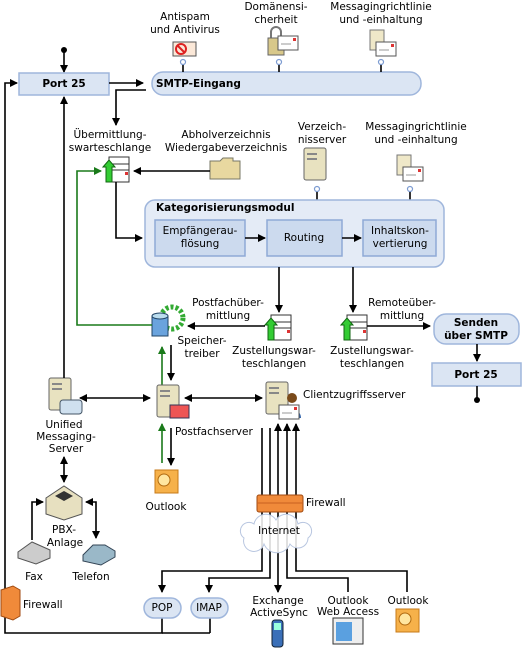 The image size is (525, 649). Describe the element at coordinates (409, 601) in the screenshot. I see `outlook-client-label: Outlook` at that location.